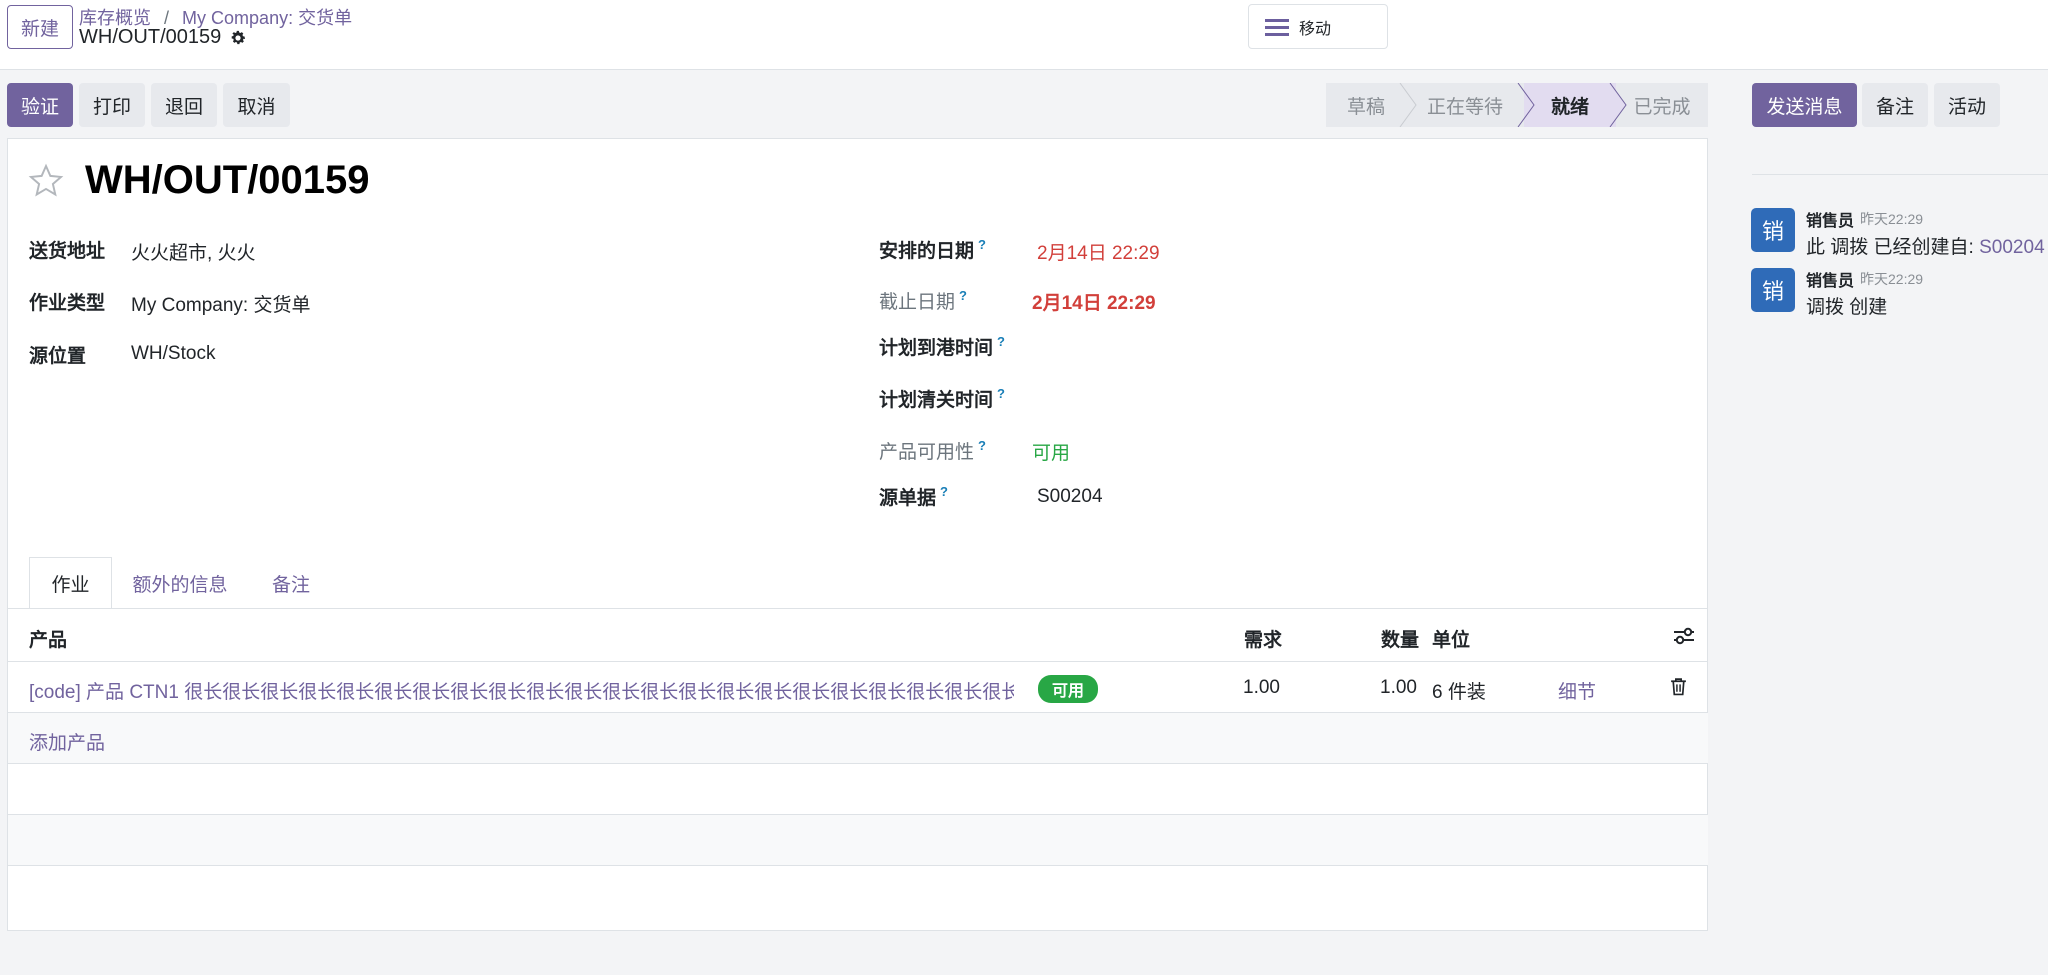 Image resolution: width=2048 pixels, height=975 pixels. I want to click on send-message-button: 发送消息, so click(1804, 105).